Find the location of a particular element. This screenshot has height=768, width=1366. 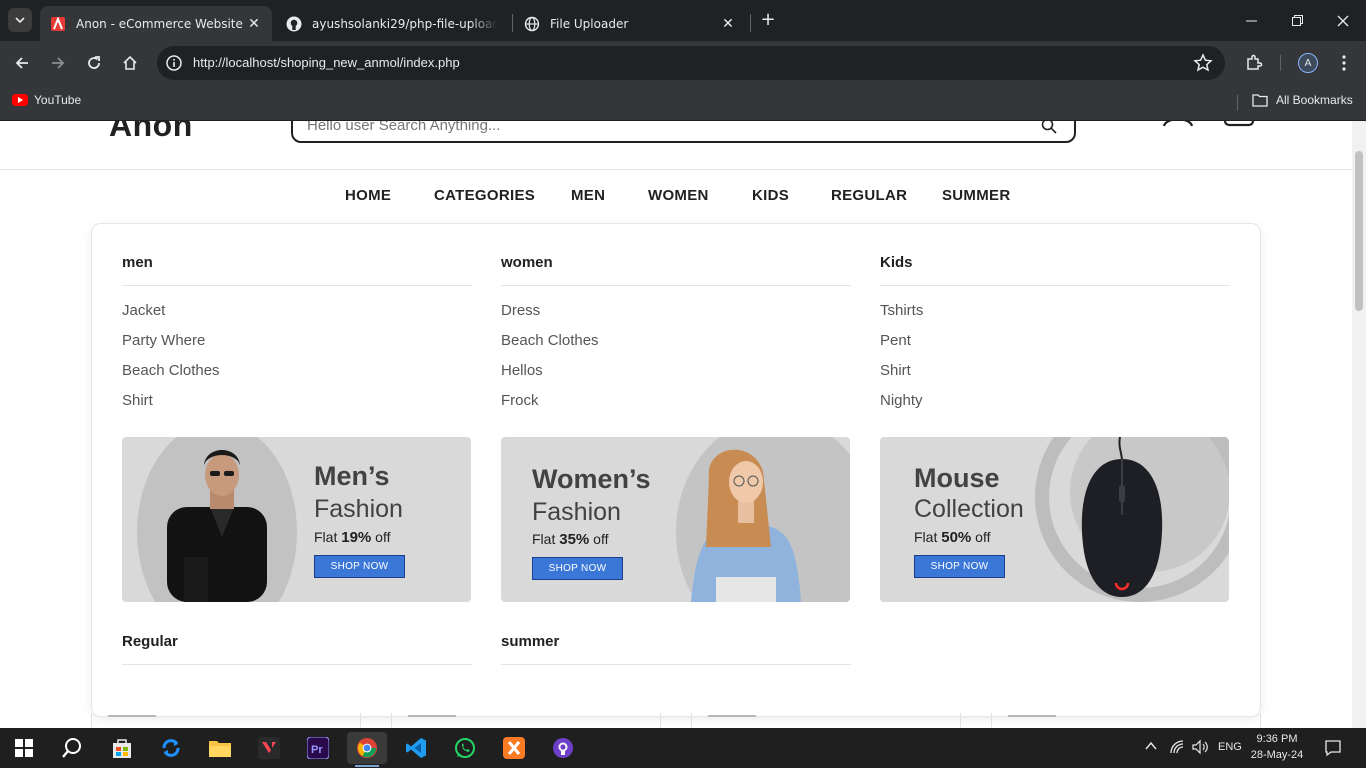

volume-button is located at coordinates (1200, 748).